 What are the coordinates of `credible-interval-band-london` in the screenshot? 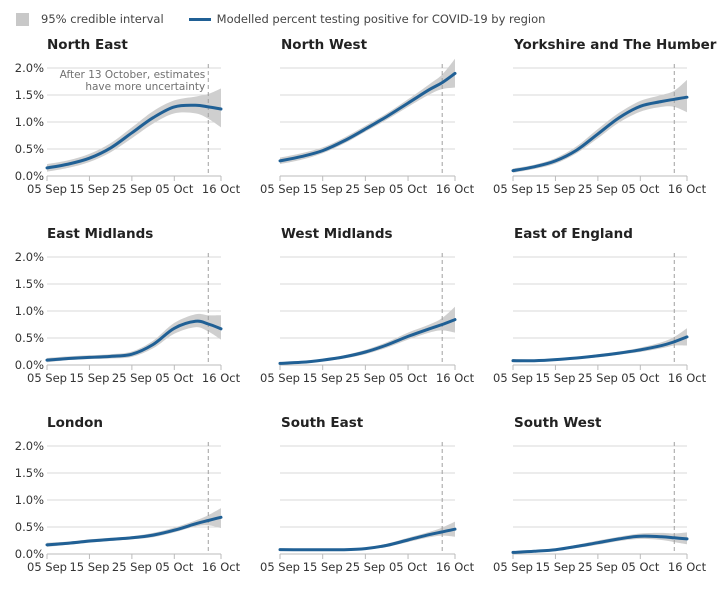 It's located at (134, 527).